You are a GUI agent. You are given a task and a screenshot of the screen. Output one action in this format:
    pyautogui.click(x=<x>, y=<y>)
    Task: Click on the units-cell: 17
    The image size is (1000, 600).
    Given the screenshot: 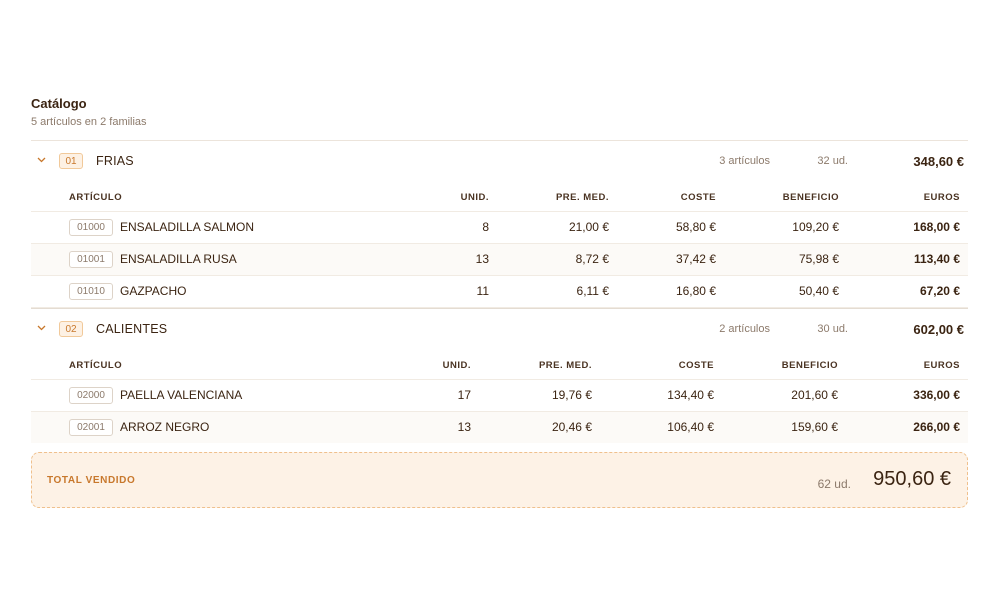 What is the action you would take?
    pyautogui.click(x=464, y=395)
    